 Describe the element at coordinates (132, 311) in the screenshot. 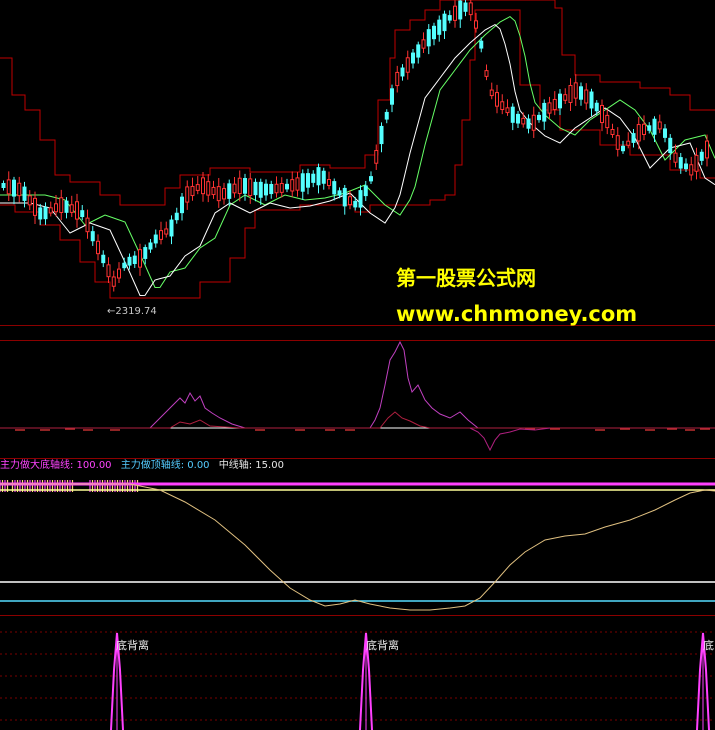

I see `price-low-label: ←2319.74` at that location.